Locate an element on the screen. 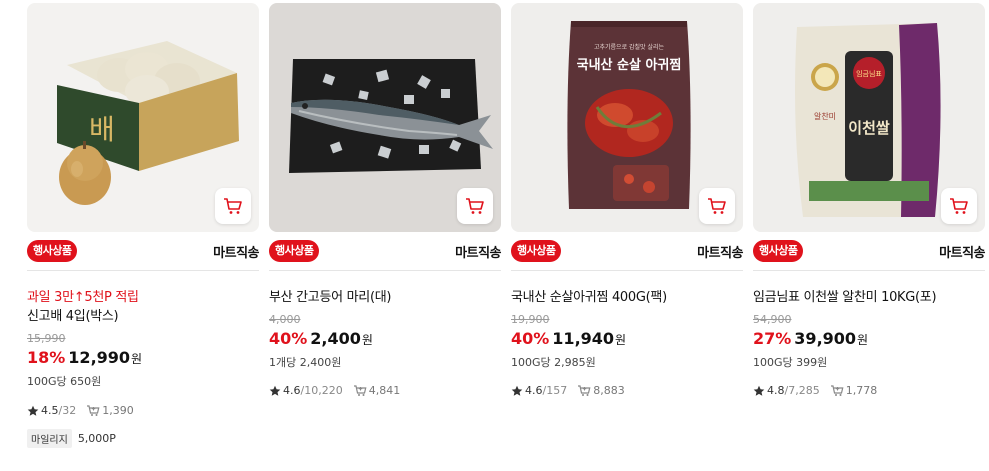  review-meta: 4.5/32 1,390 is located at coordinates (80, 410).